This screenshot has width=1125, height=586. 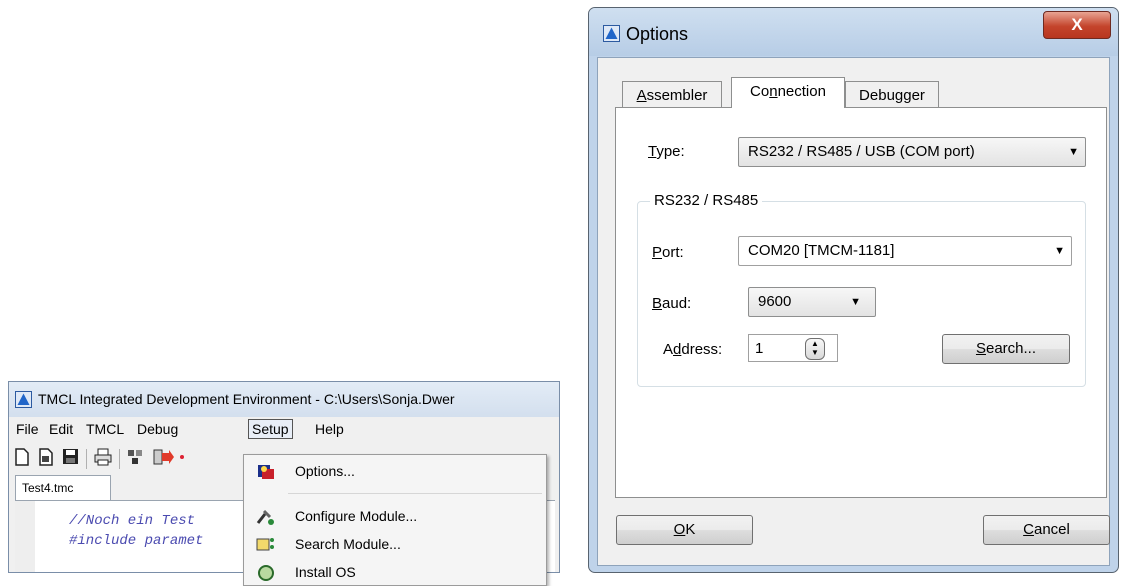 I want to click on menu-help: Help, so click(x=329, y=429).